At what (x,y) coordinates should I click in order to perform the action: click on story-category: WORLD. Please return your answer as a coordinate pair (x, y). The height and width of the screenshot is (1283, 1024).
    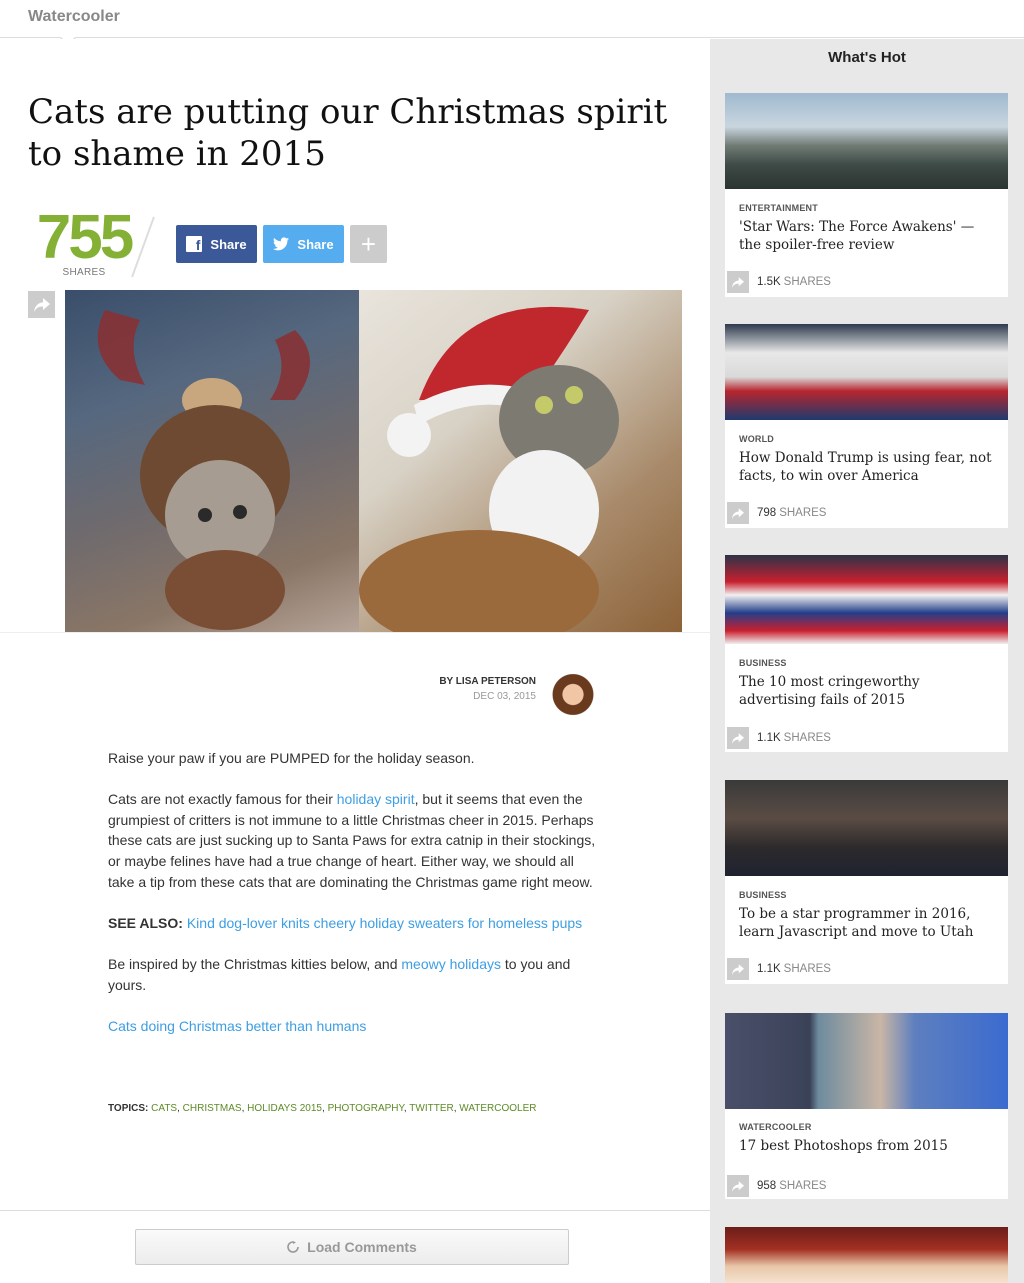
    Looking at the image, I should click on (756, 439).